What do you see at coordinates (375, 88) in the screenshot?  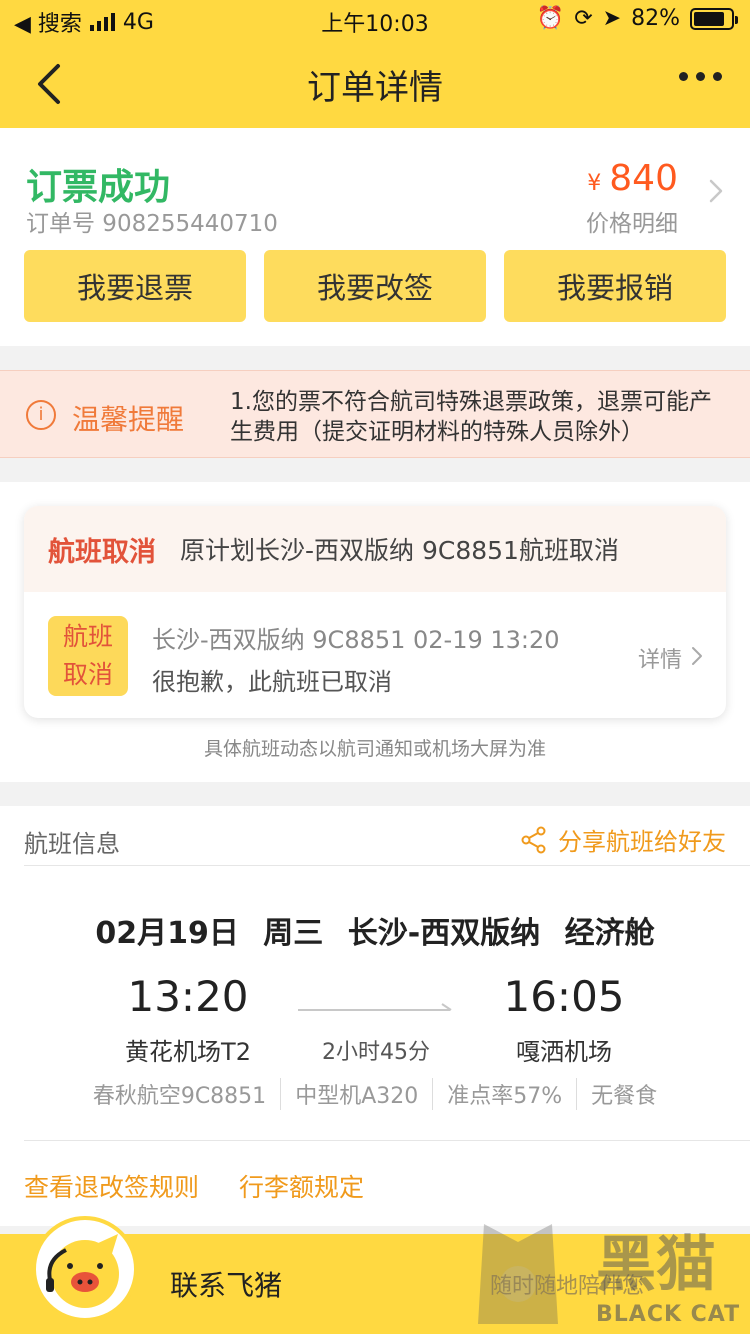 I see `page-title: 订单详情` at bounding box center [375, 88].